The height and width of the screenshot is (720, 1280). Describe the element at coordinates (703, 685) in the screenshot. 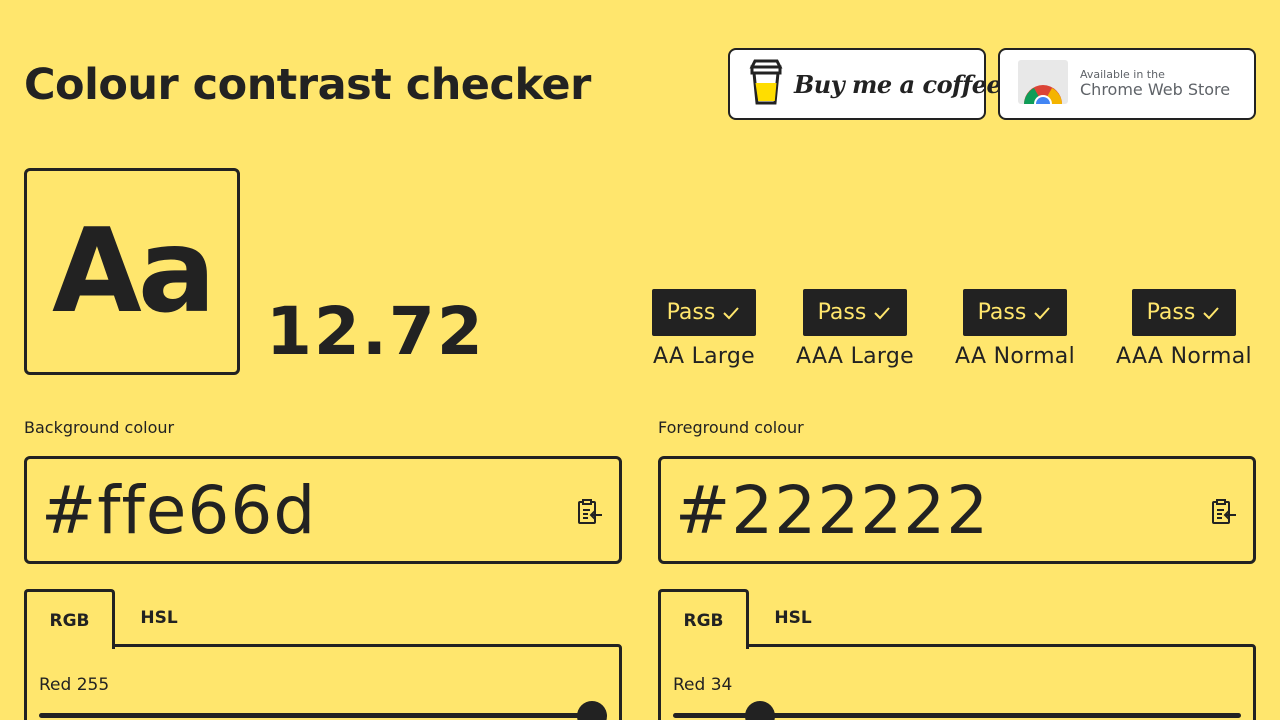

I see `red-slider-label: Red 34` at that location.